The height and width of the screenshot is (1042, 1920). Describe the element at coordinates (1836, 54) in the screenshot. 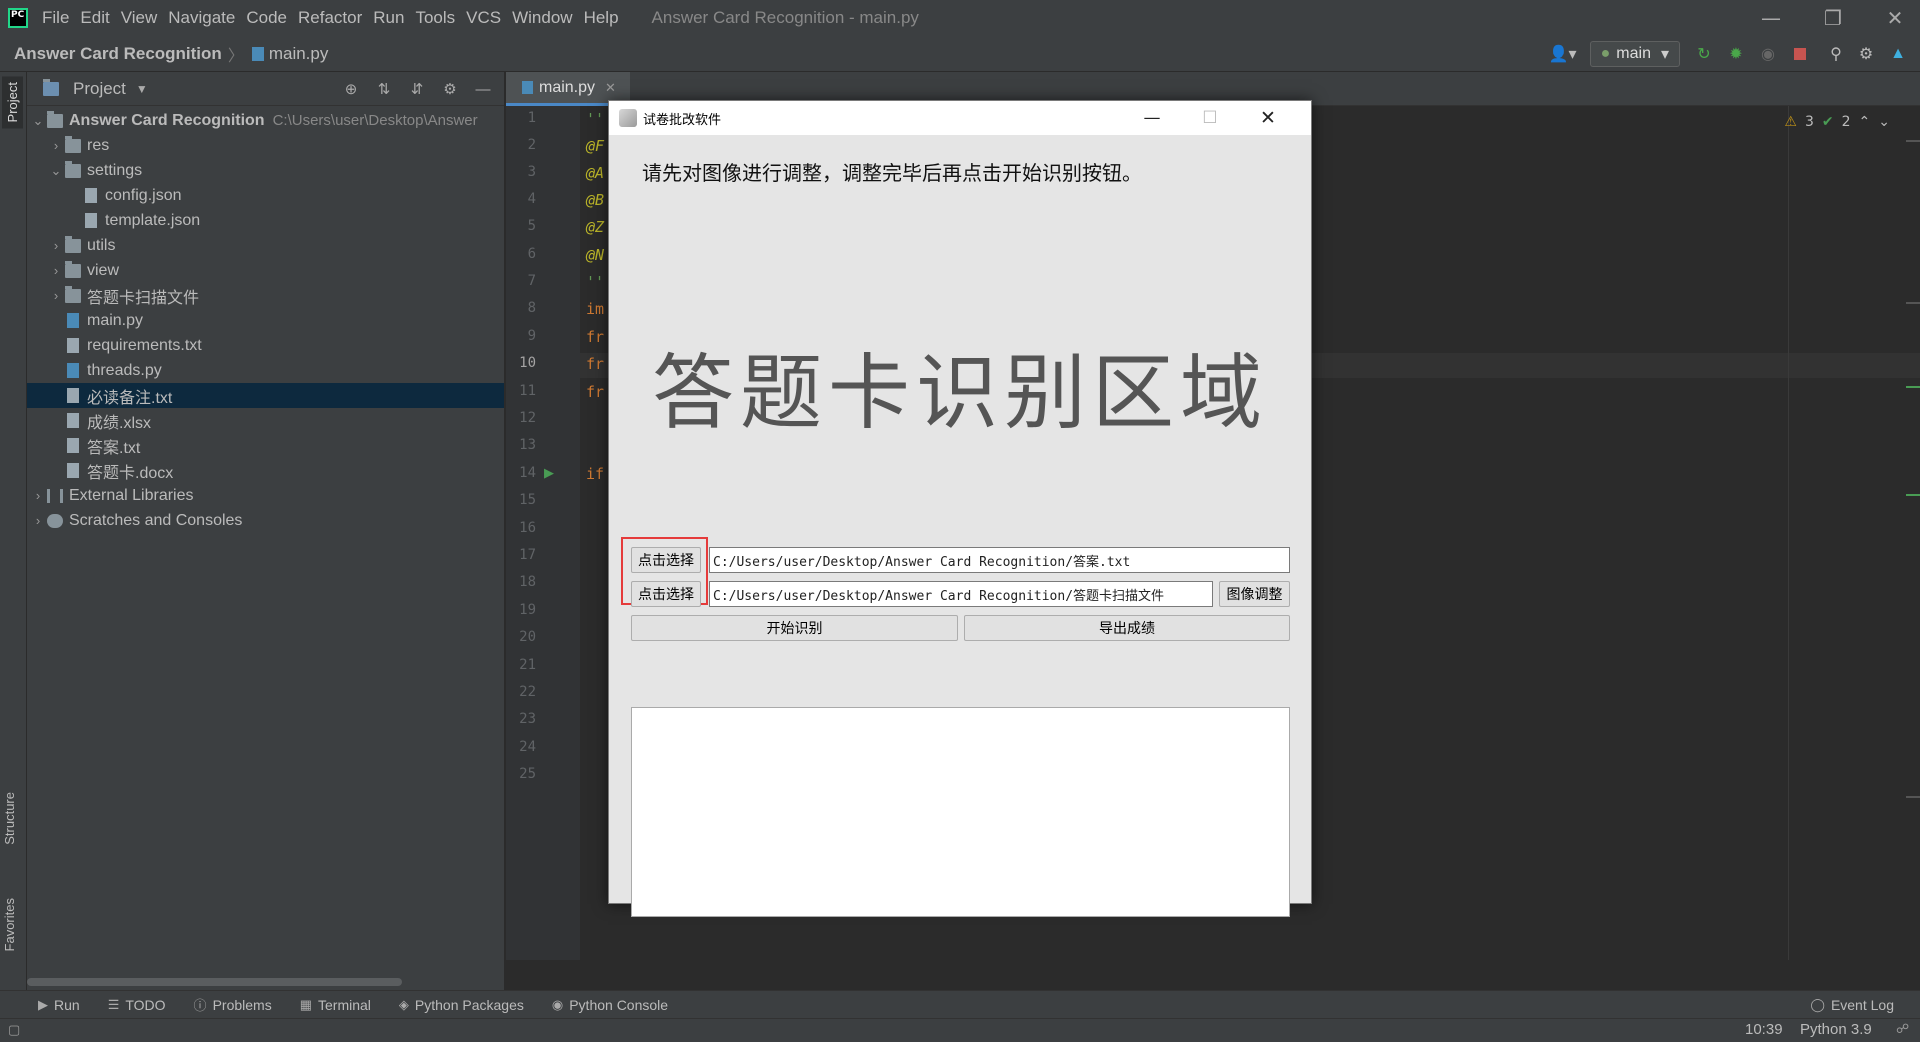

I see `search-icon: ⚲` at that location.